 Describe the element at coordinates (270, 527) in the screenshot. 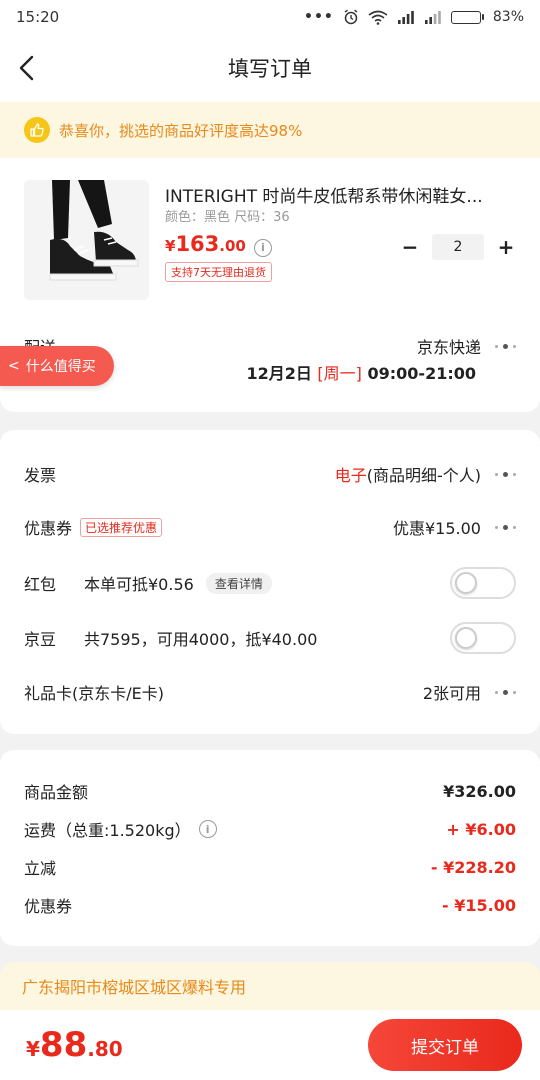

I see `coupon-row: 优惠券 已选推荐优惠 优惠¥15.00` at that location.